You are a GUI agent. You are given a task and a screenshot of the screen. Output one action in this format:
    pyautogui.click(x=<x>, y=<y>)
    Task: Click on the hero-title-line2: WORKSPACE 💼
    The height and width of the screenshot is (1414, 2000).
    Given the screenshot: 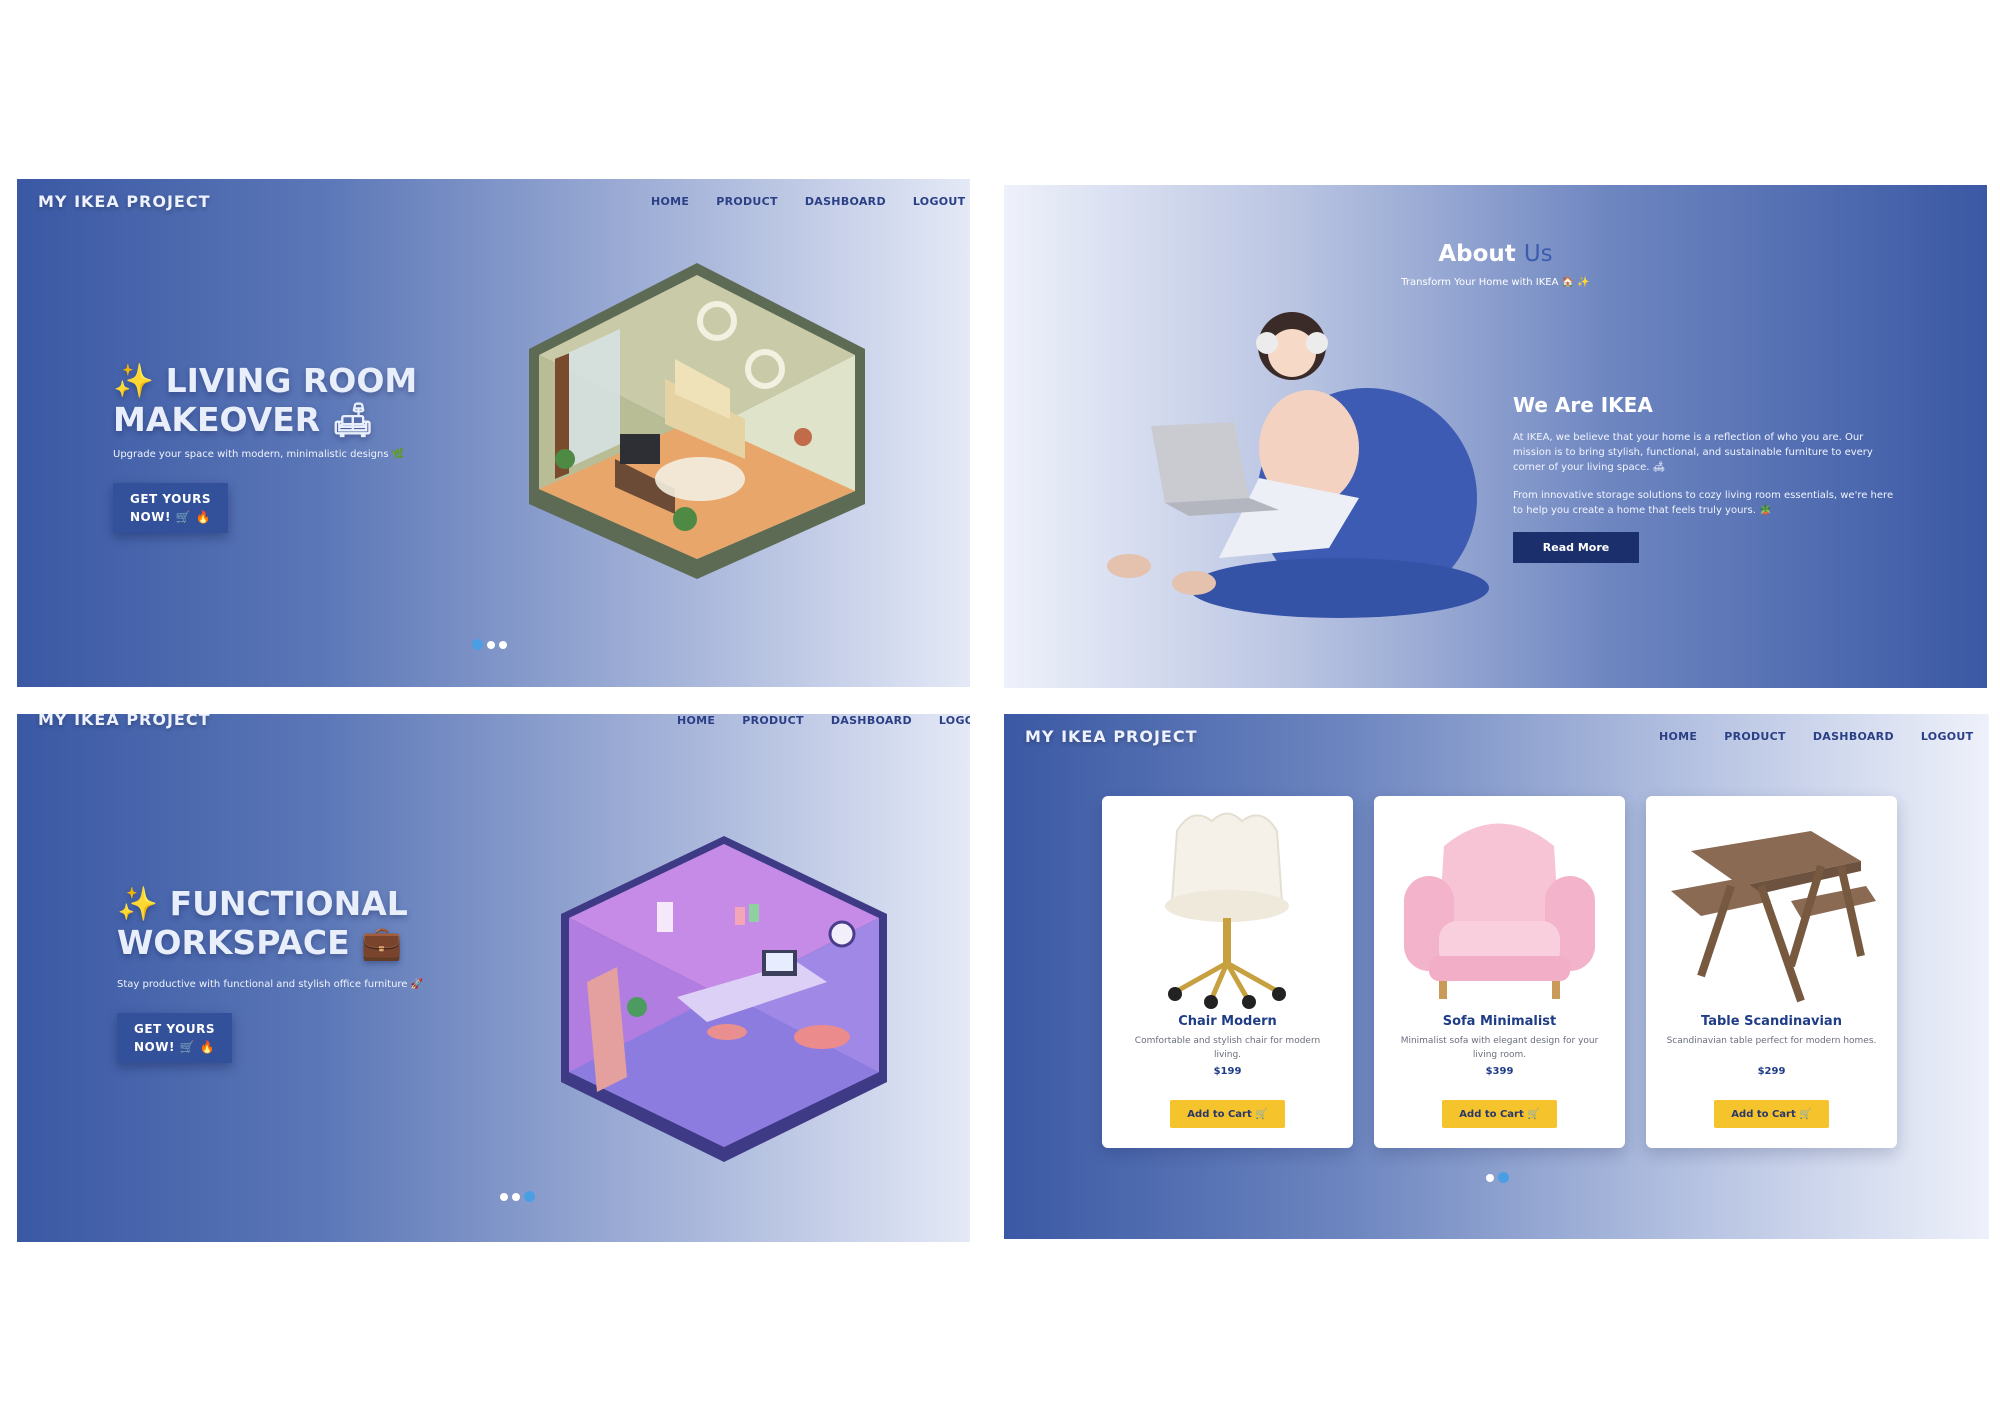 What is the action you would take?
    pyautogui.click(x=260, y=942)
    